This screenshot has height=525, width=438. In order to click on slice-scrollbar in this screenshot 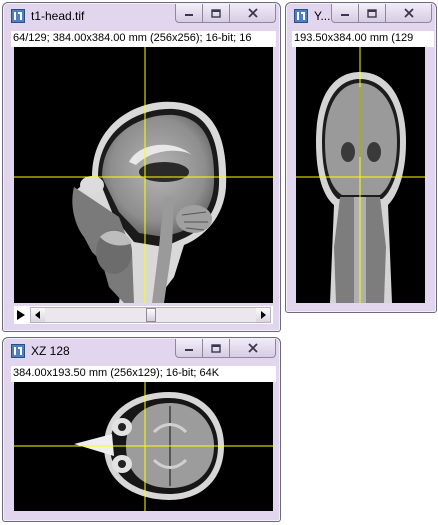, I will do `click(150, 315)`.